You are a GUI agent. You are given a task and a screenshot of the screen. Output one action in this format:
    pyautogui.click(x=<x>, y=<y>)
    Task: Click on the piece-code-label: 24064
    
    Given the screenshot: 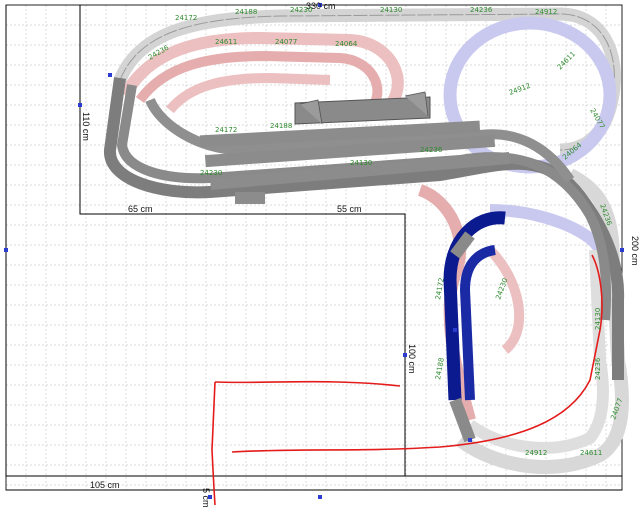 What is the action you would take?
    pyautogui.click(x=346, y=44)
    